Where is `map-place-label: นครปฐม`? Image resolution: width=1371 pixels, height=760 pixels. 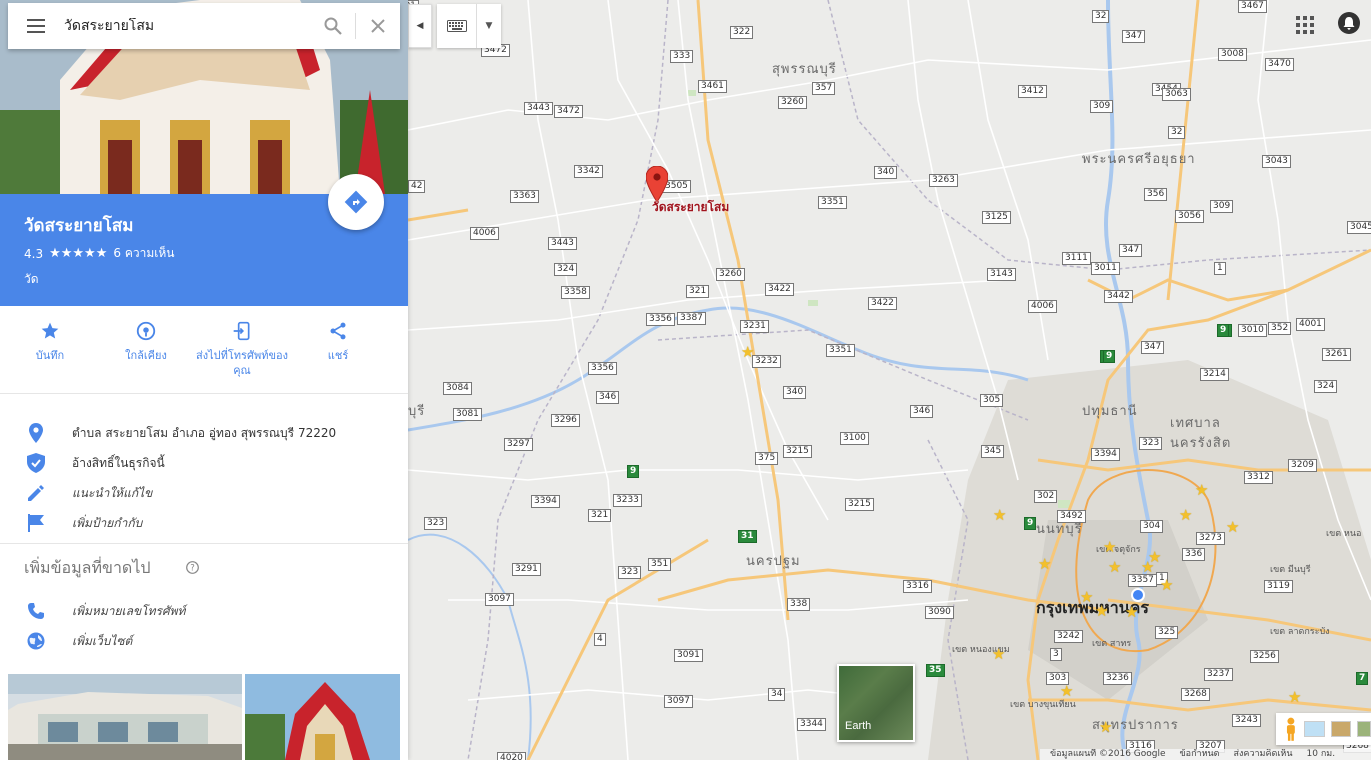 map-place-label: นครปฐม is located at coordinates (773, 560).